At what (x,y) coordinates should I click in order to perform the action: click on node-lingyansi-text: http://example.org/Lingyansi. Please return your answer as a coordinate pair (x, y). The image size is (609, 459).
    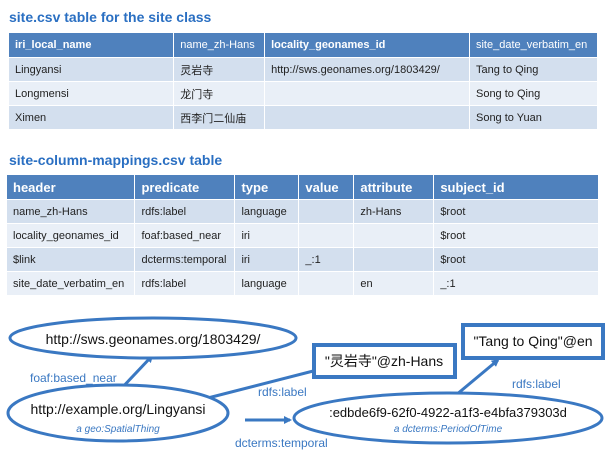
    Looking at the image, I should click on (117, 409).